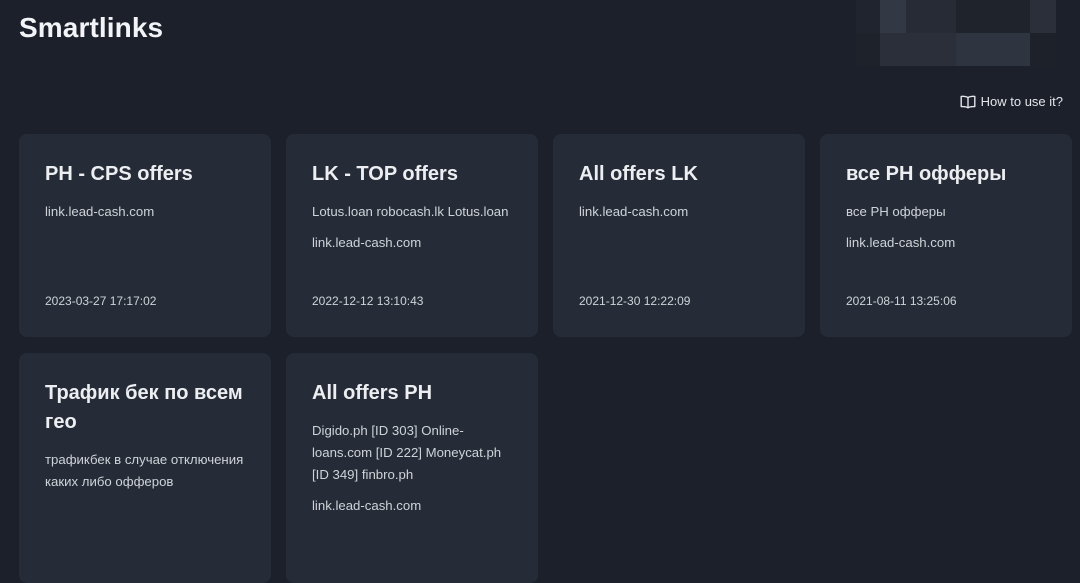  What do you see at coordinates (956, 33) in the screenshot?
I see `avatar` at bounding box center [956, 33].